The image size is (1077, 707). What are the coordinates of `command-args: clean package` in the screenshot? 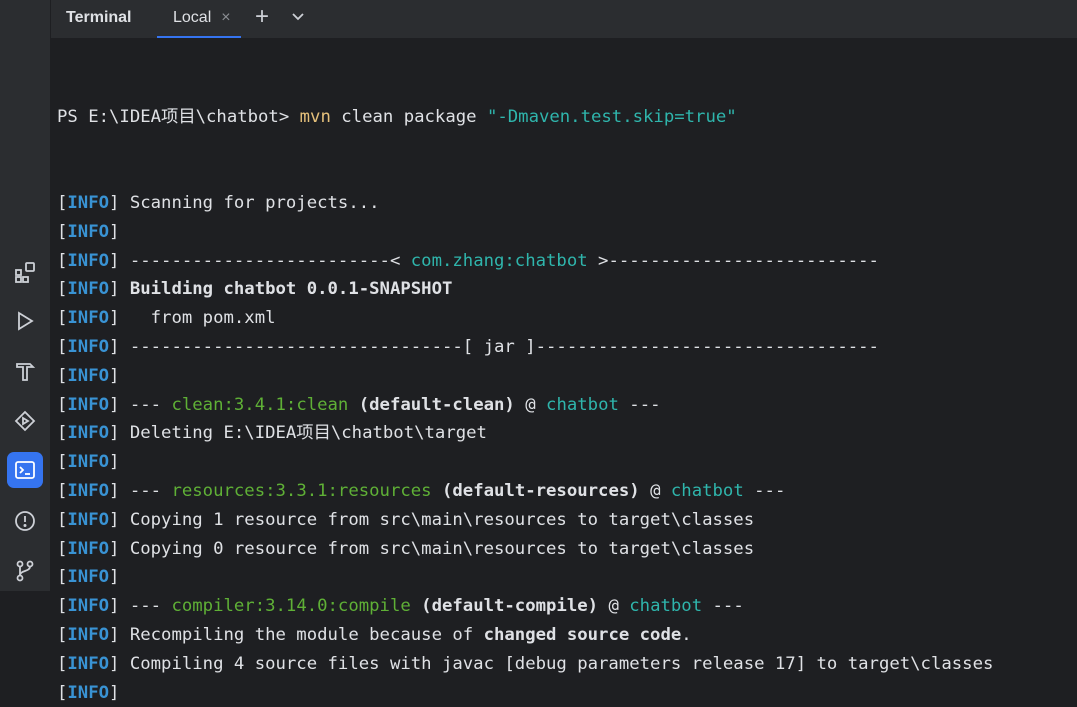 It's located at (409, 116).